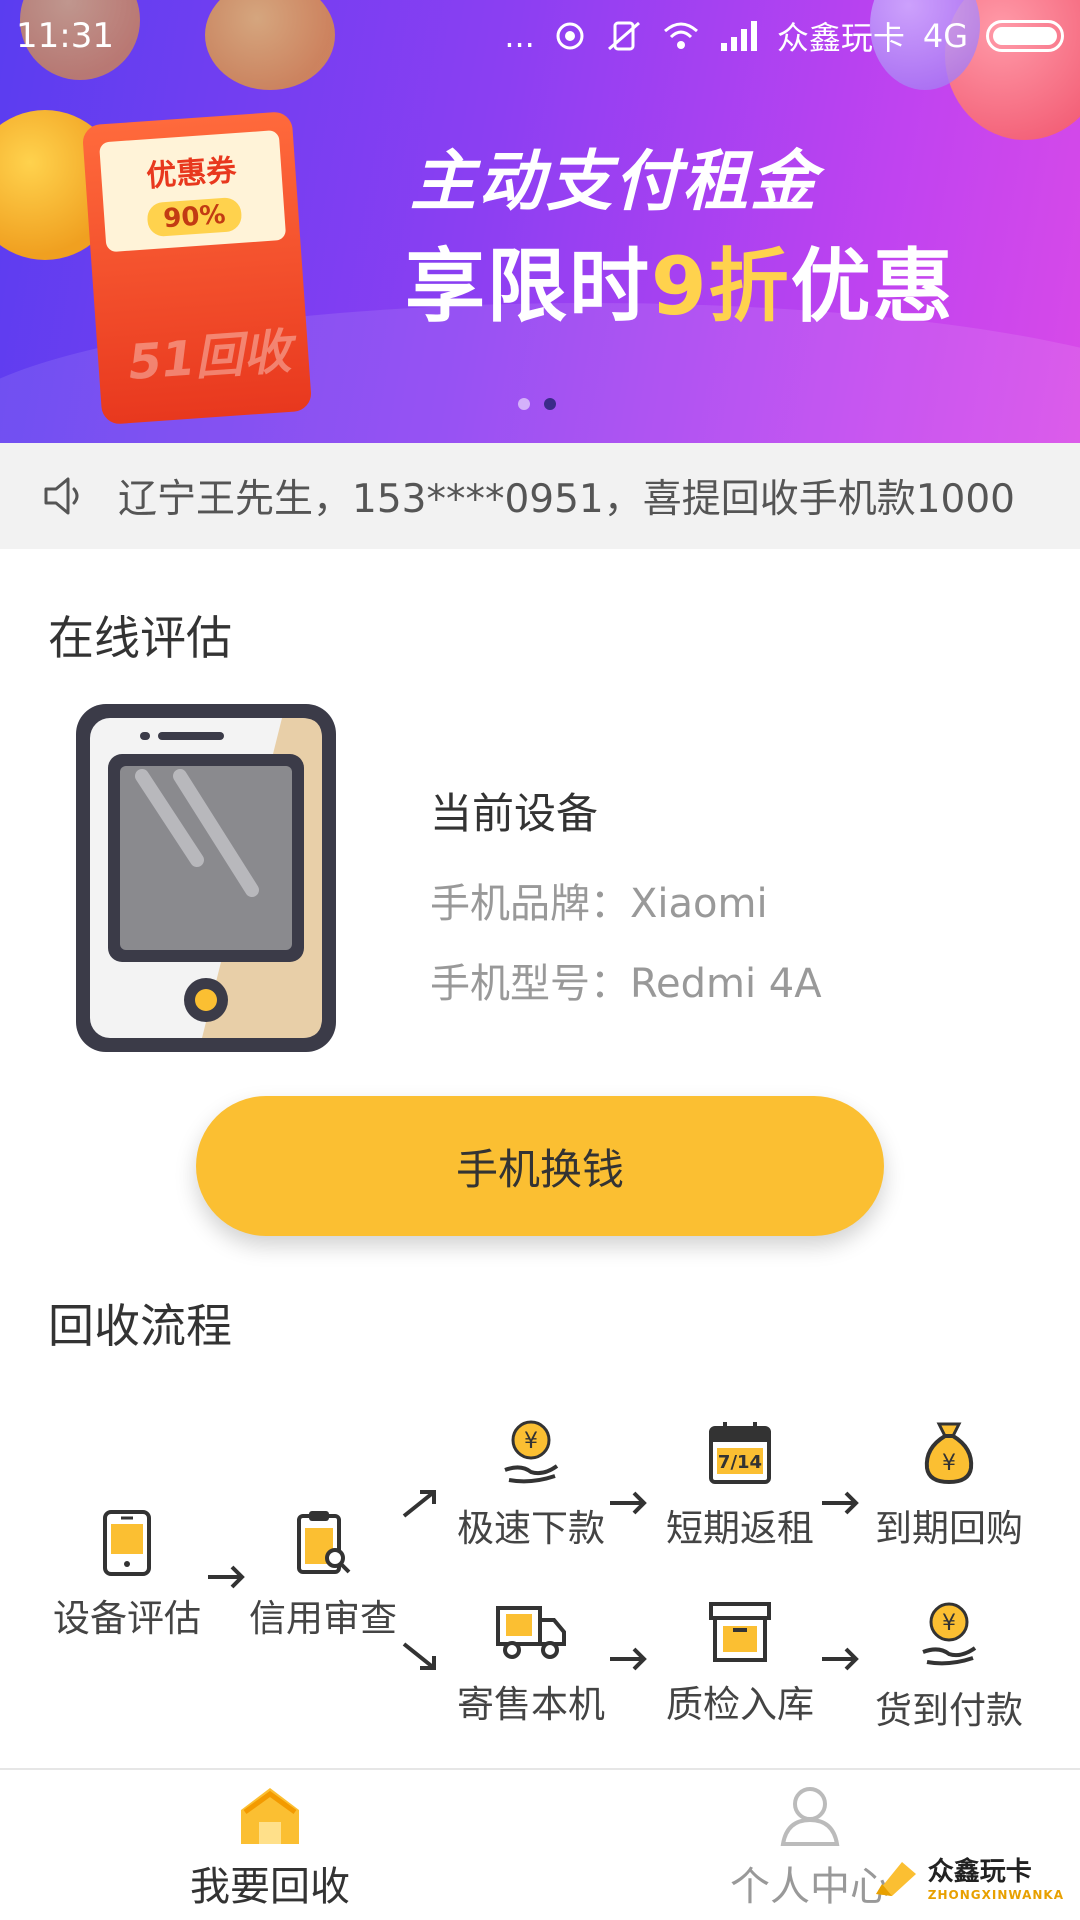 The height and width of the screenshot is (1920, 1080). I want to click on process-title: 回收流程, so click(140, 1326).